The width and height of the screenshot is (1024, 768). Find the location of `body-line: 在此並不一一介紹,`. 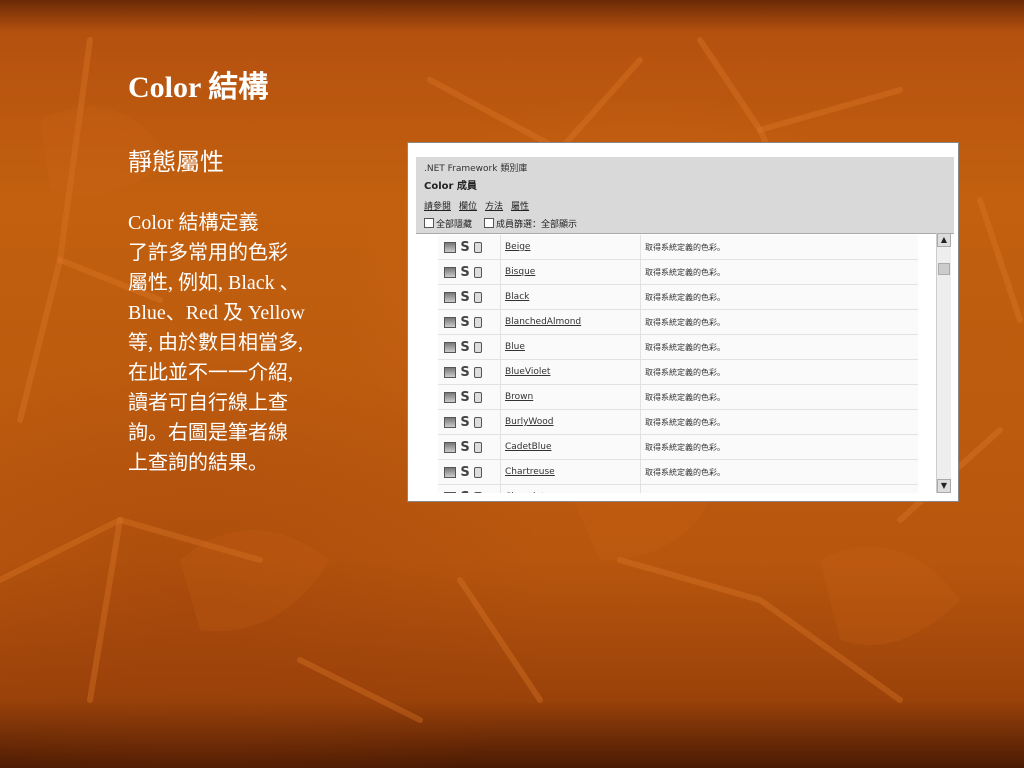

body-line: 在此並不一一介紹, is located at coordinates (210, 373).